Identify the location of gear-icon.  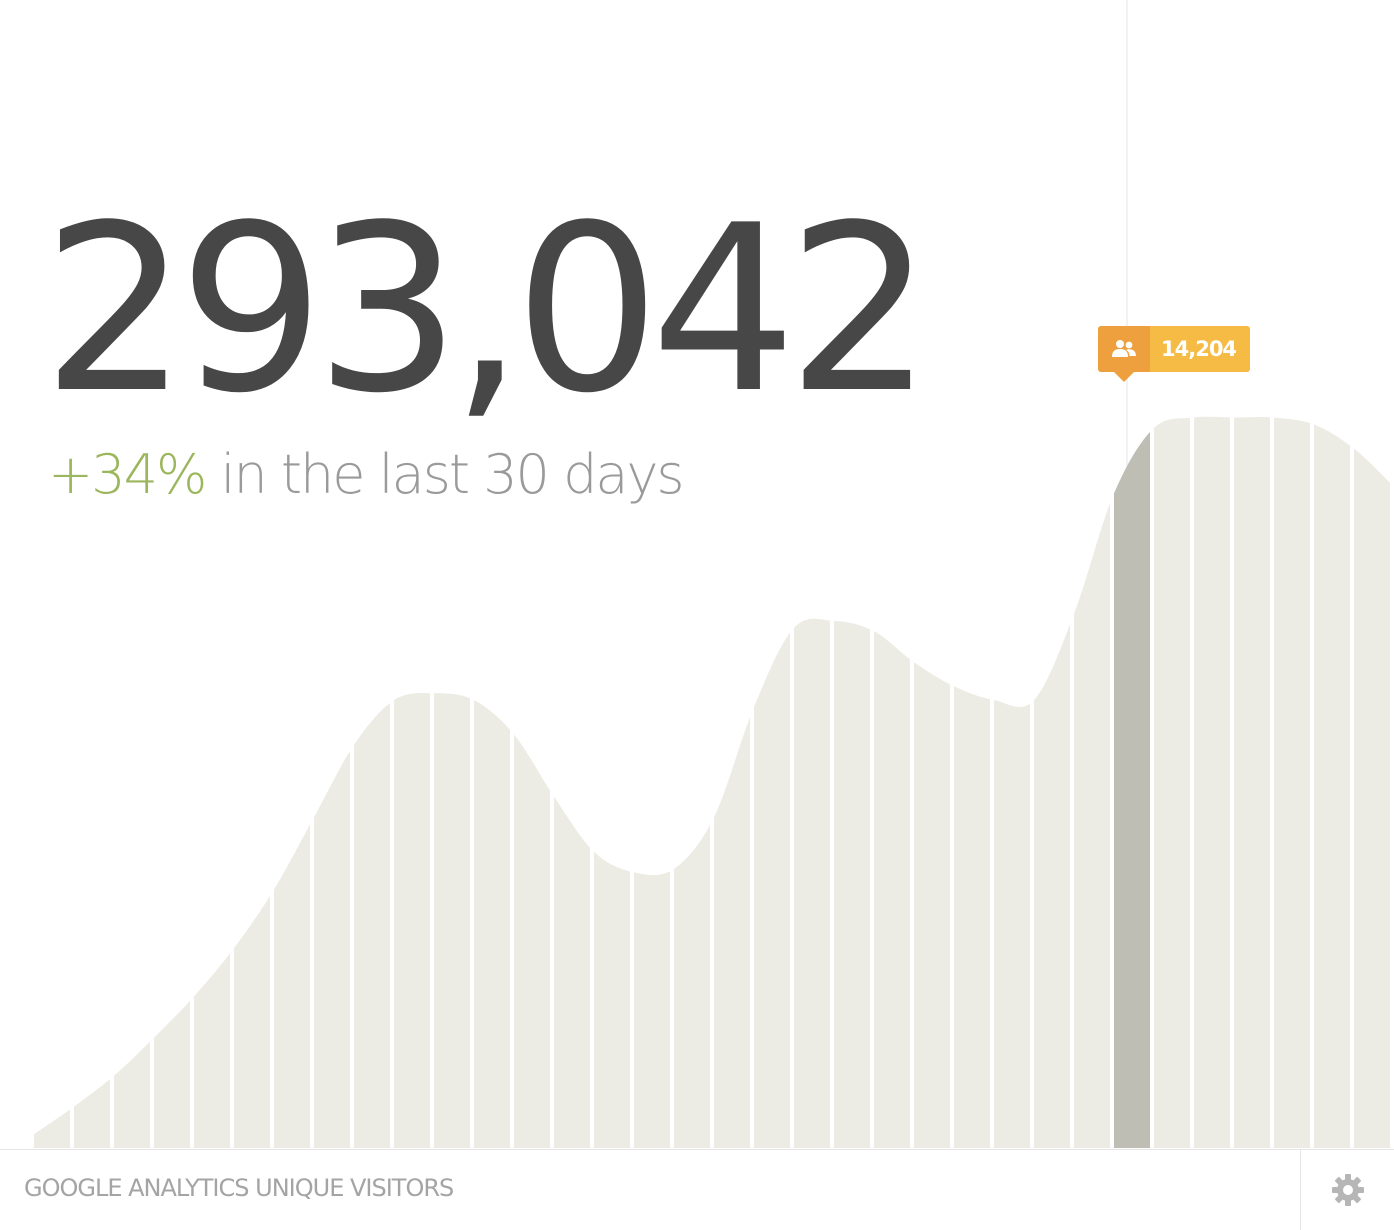
(1347, 1190).